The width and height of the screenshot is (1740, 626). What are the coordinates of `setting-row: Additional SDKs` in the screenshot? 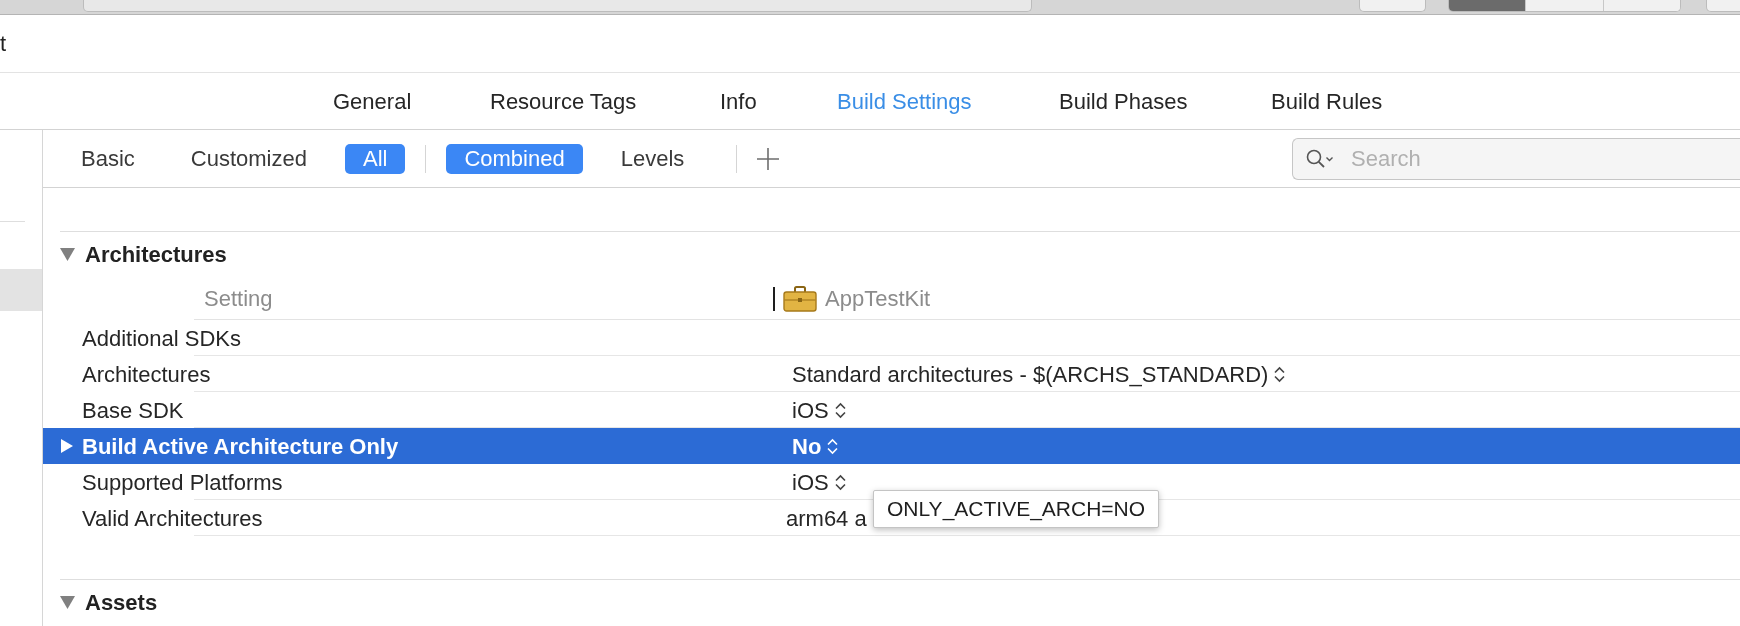 It's located at (891, 338).